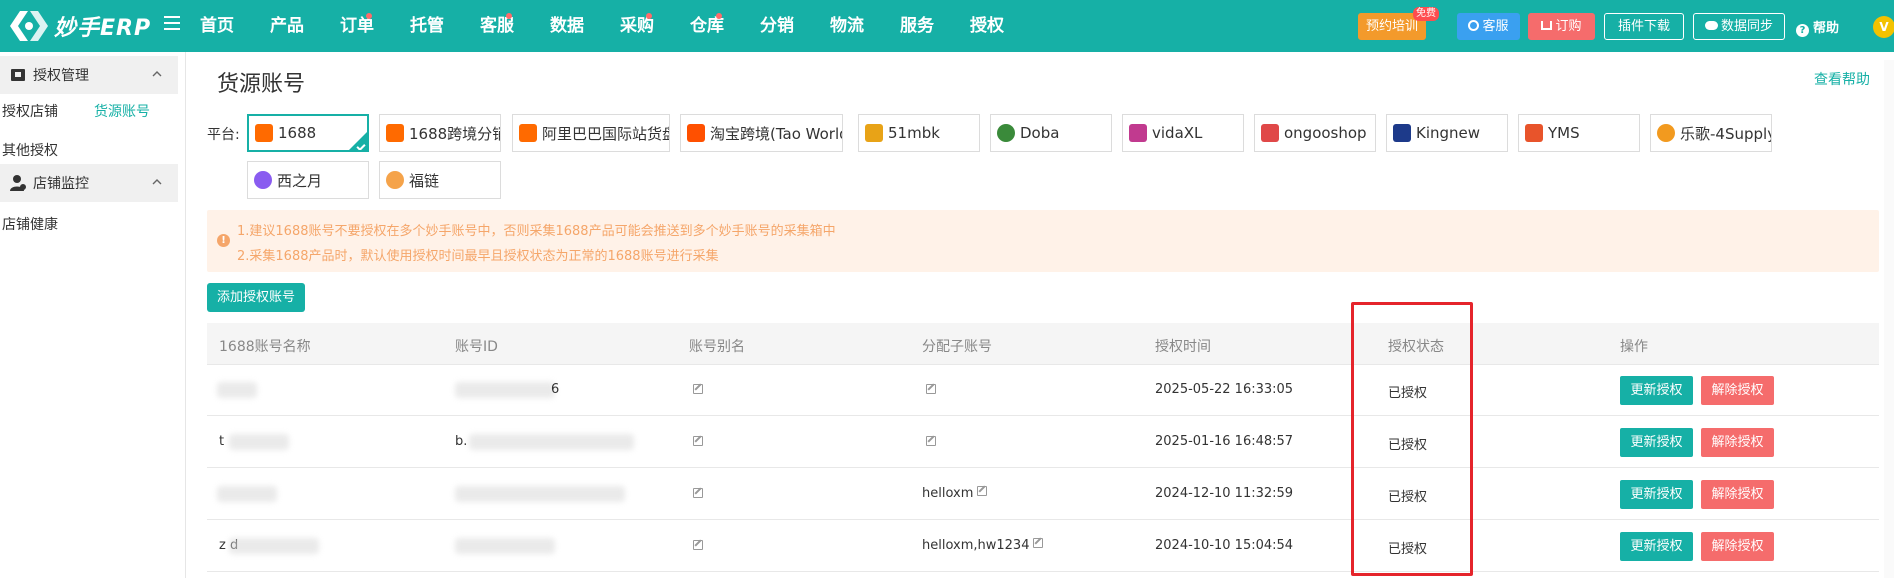  Describe the element at coordinates (591, 133) in the screenshot. I see `platform-option-alibaba: 阿里巴巴国际站货盘` at that location.